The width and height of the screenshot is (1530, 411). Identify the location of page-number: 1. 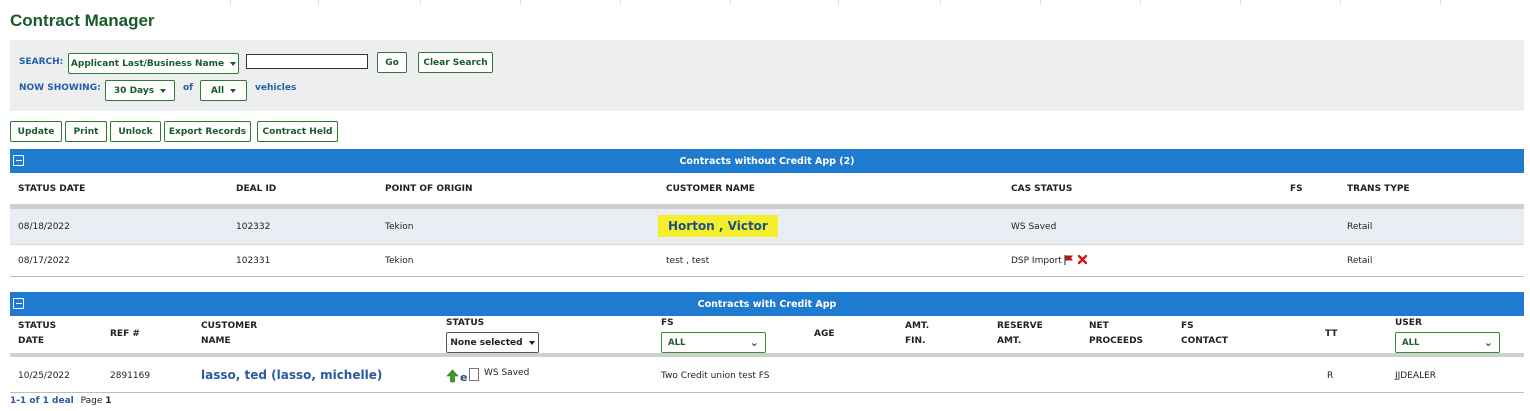
(108, 401).